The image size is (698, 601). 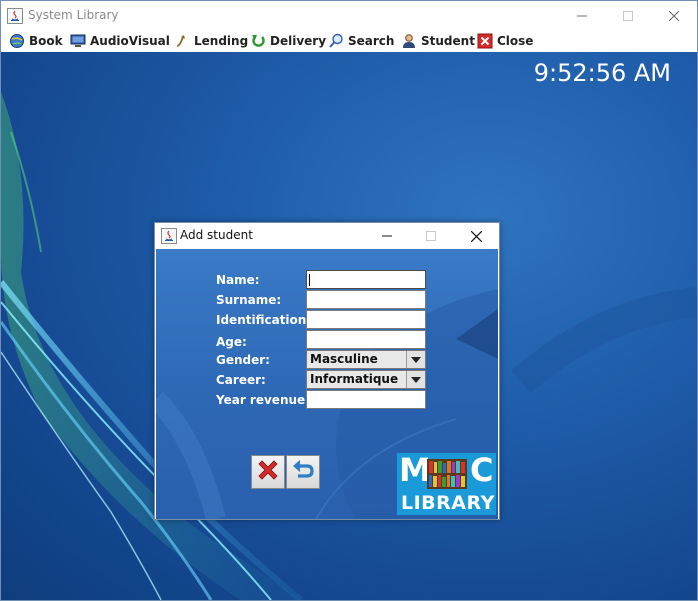 What do you see at coordinates (264, 320) in the screenshot?
I see `identification-label: Identification:` at bounding box center [264, 320].